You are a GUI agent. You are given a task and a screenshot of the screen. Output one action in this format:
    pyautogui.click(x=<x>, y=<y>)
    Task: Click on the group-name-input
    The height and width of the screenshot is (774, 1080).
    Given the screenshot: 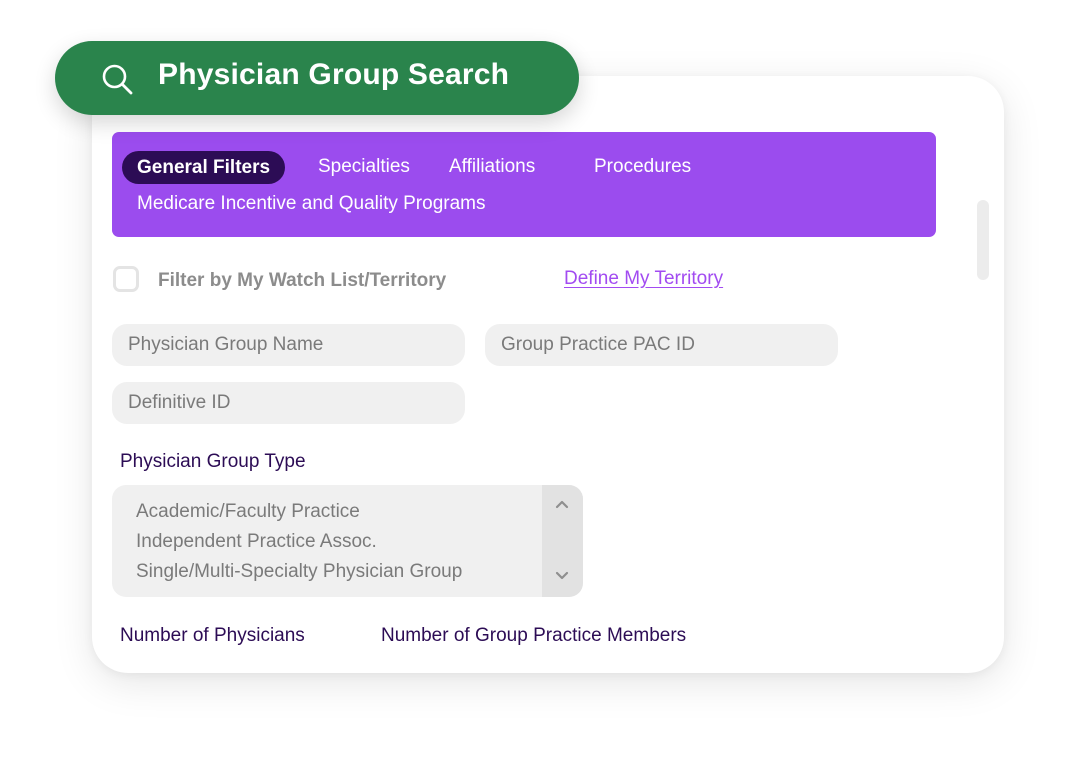 What is the action you would take?
    pyautogui.click(x=288, y=345)
    